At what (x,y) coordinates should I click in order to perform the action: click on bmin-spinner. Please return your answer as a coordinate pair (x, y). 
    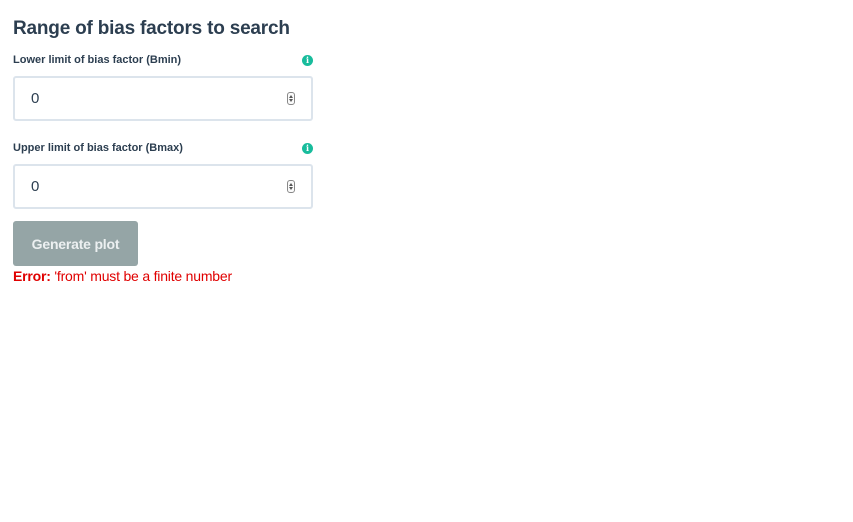
    Looking at the image, I should click on (291, 98).